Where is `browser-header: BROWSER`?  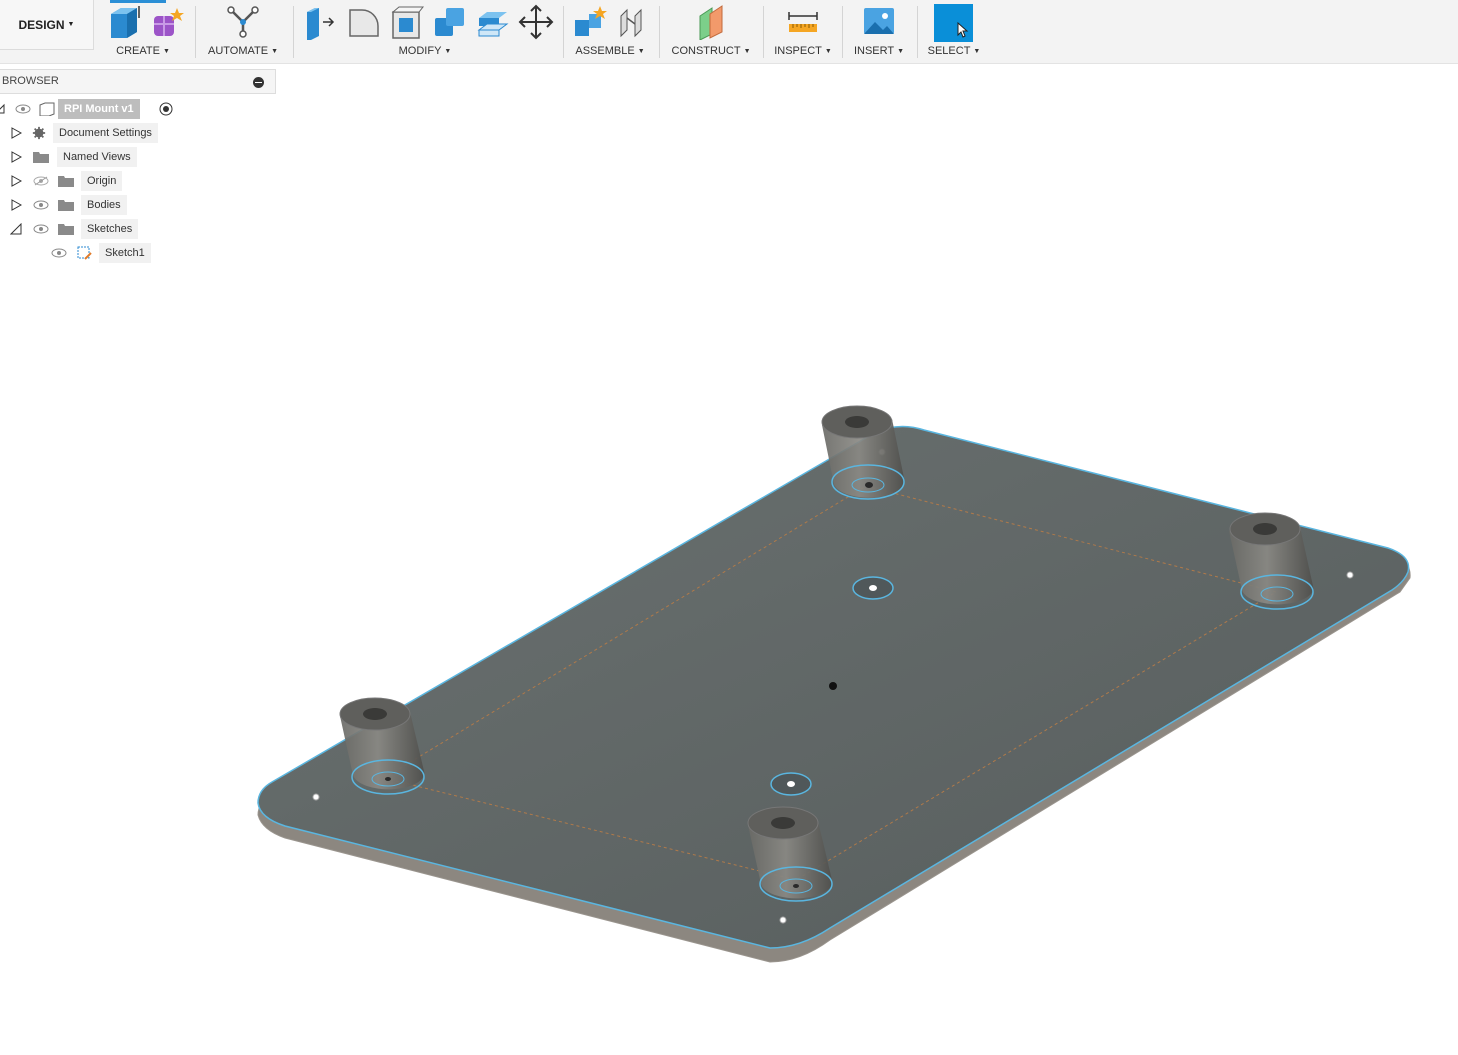 browser-header: BROWSER is located at coordinates (138, 81).